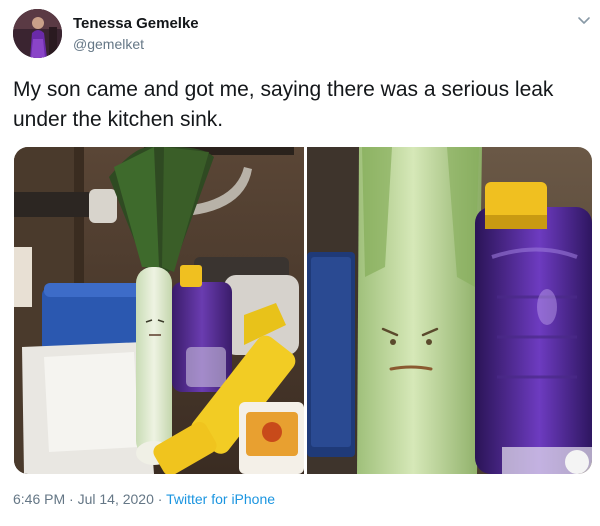  I want to click on display-name: Tenessa Gemelke, so click(136, 23).